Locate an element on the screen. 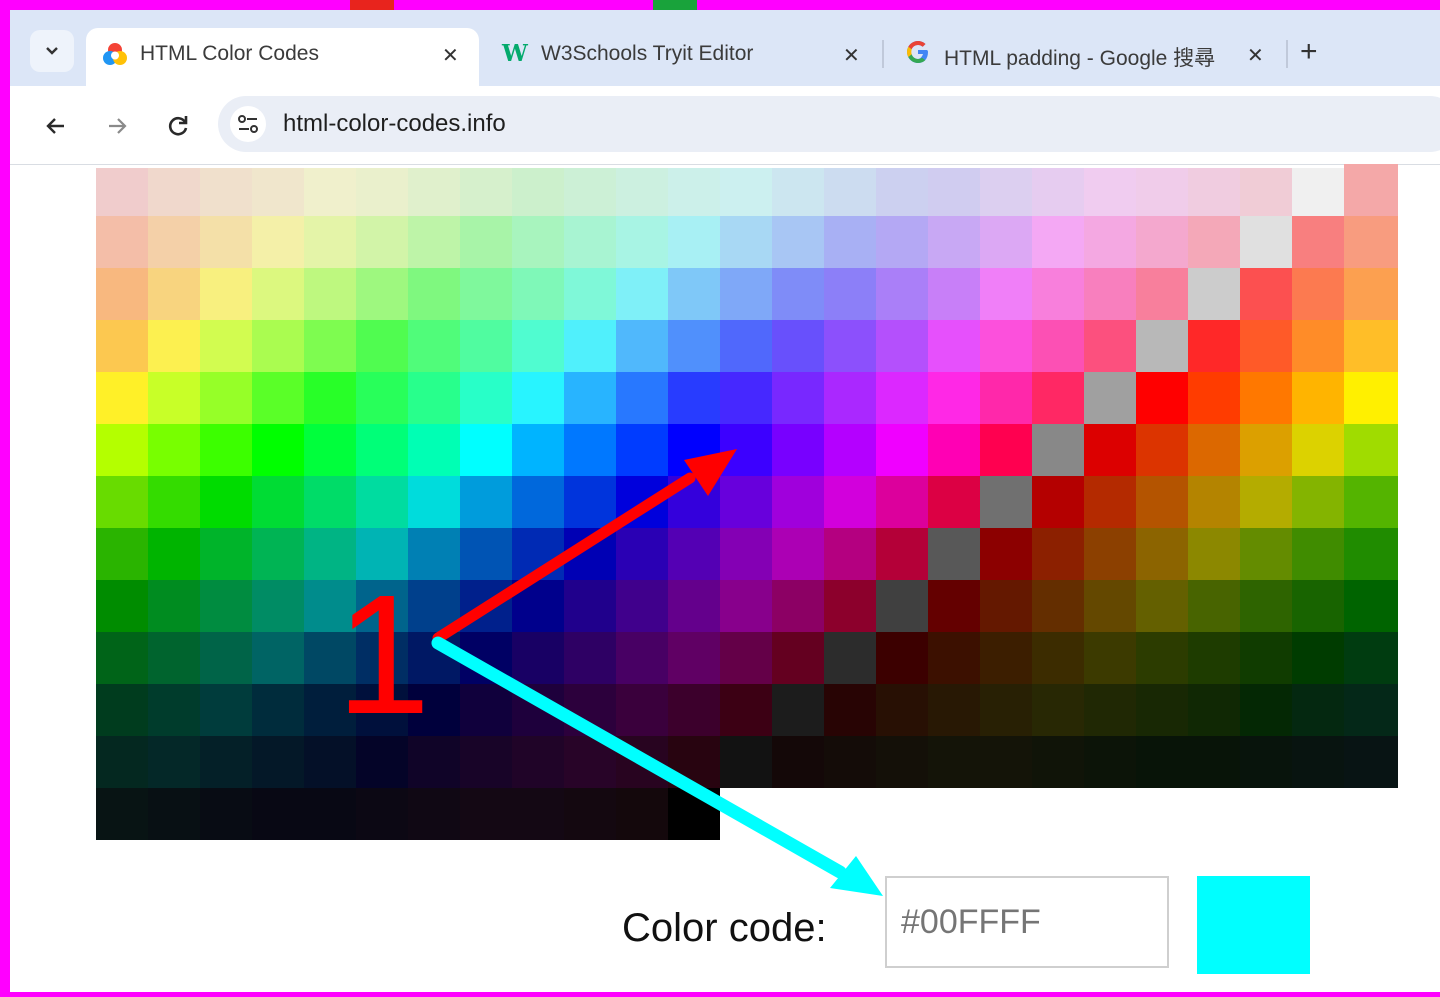  forward-button is located at coordinates (117, 126).